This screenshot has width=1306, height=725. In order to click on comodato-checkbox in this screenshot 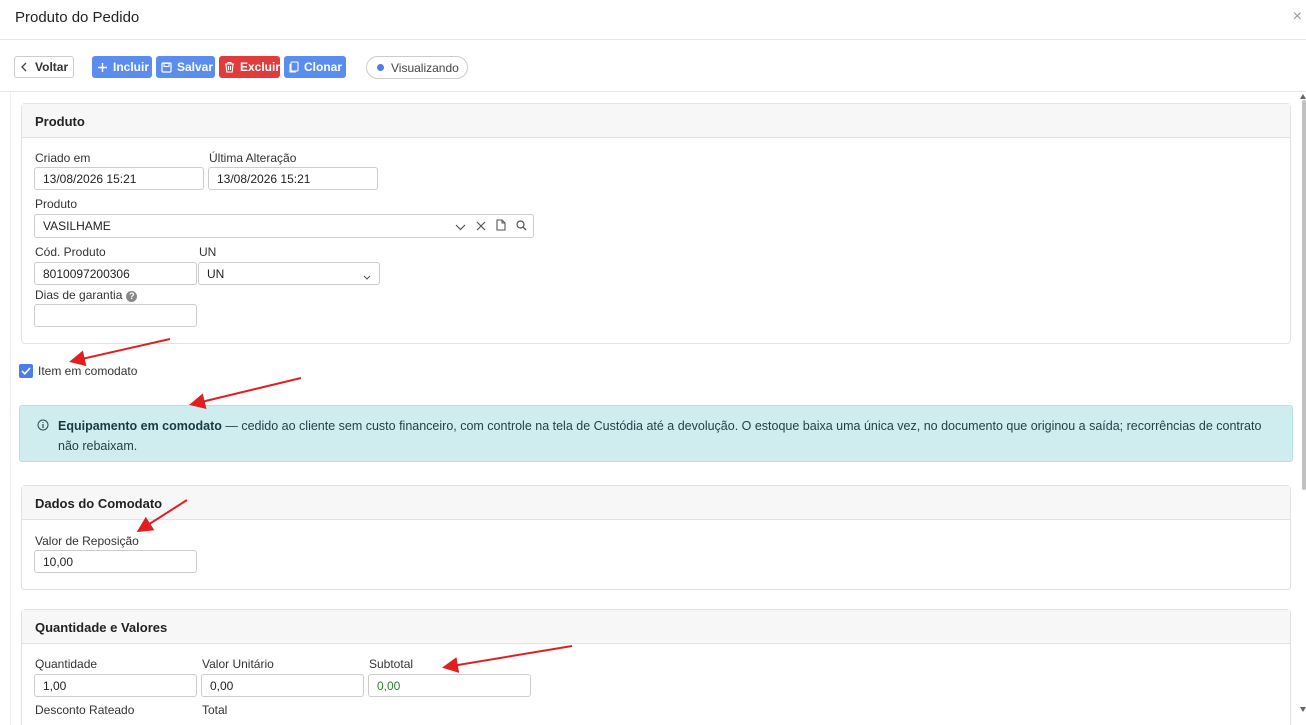, I will do `click(26, 371)`.